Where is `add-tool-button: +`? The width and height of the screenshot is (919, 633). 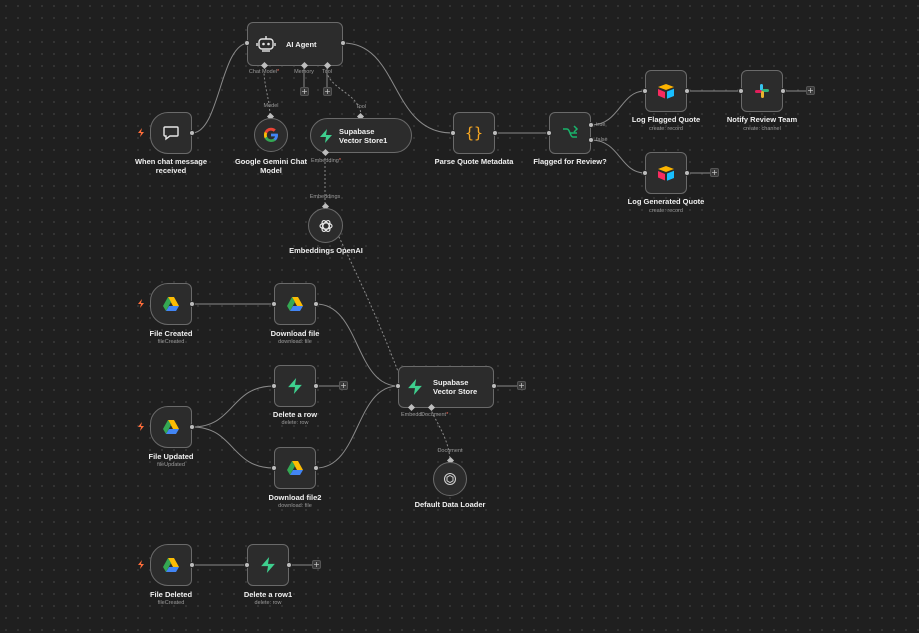 add-tool-button: + is located at coordinates (327, 91).